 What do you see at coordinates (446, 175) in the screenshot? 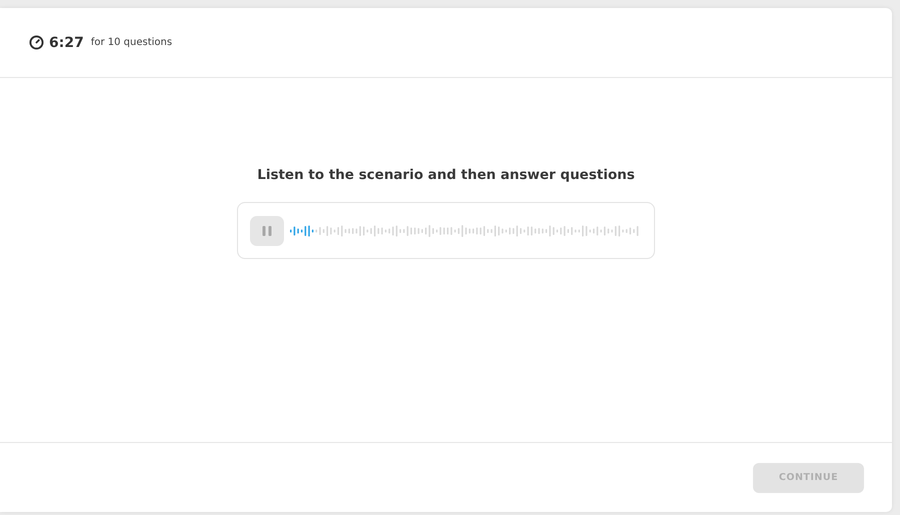
I see `prompt: Listen to the scenario and then answer questions` at bounding box center [446, 175].